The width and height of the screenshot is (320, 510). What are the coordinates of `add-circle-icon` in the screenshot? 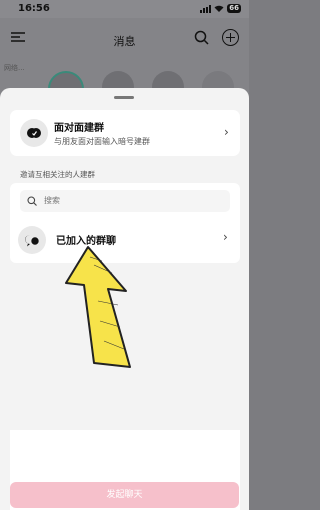 It's located at (230, 37).